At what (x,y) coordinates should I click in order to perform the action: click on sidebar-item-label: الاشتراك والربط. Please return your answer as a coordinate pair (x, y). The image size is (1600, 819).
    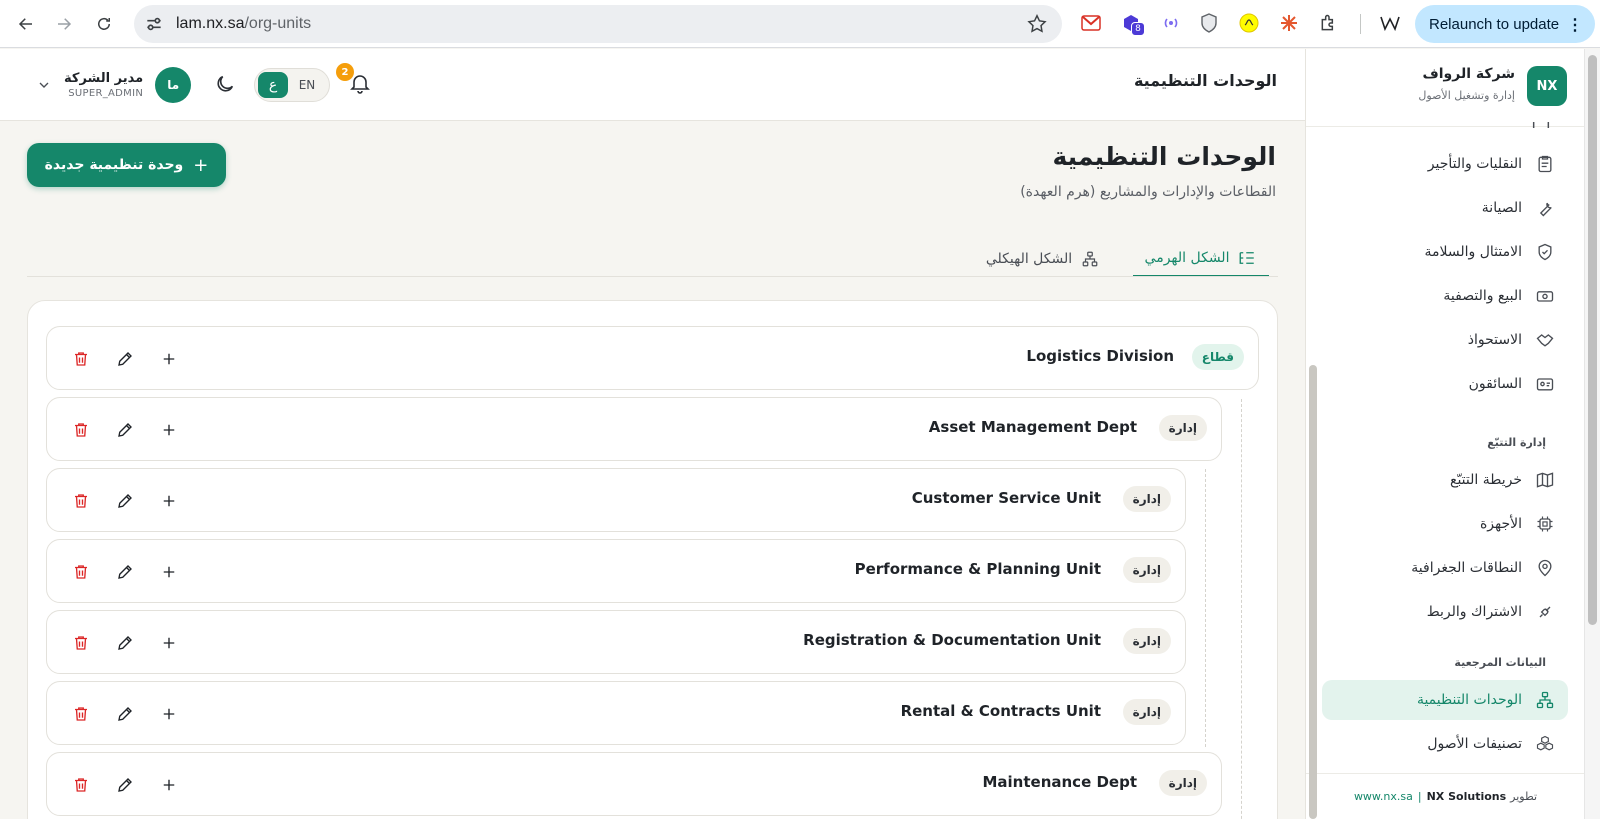
    Looking at the image, I should click on (1474, 612).